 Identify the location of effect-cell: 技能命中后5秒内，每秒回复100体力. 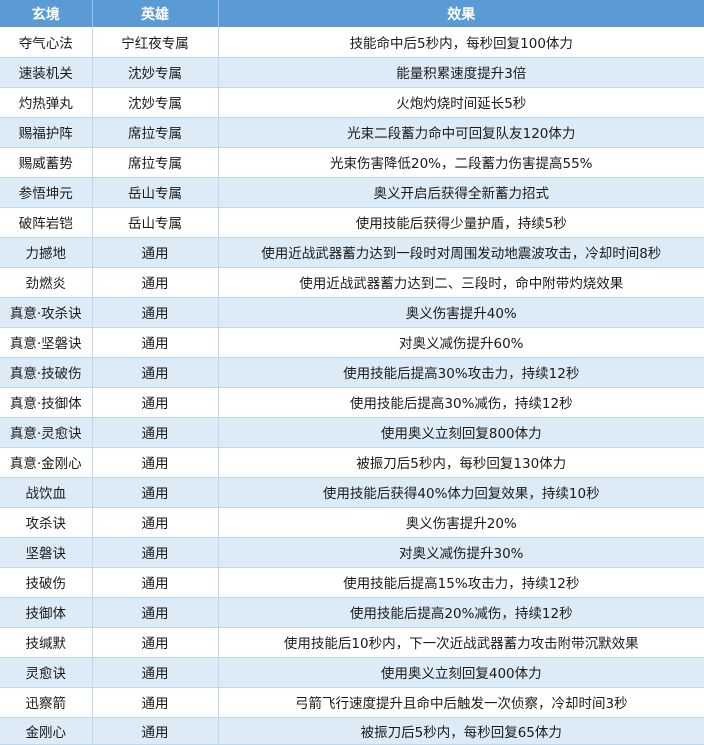
(461, 42).